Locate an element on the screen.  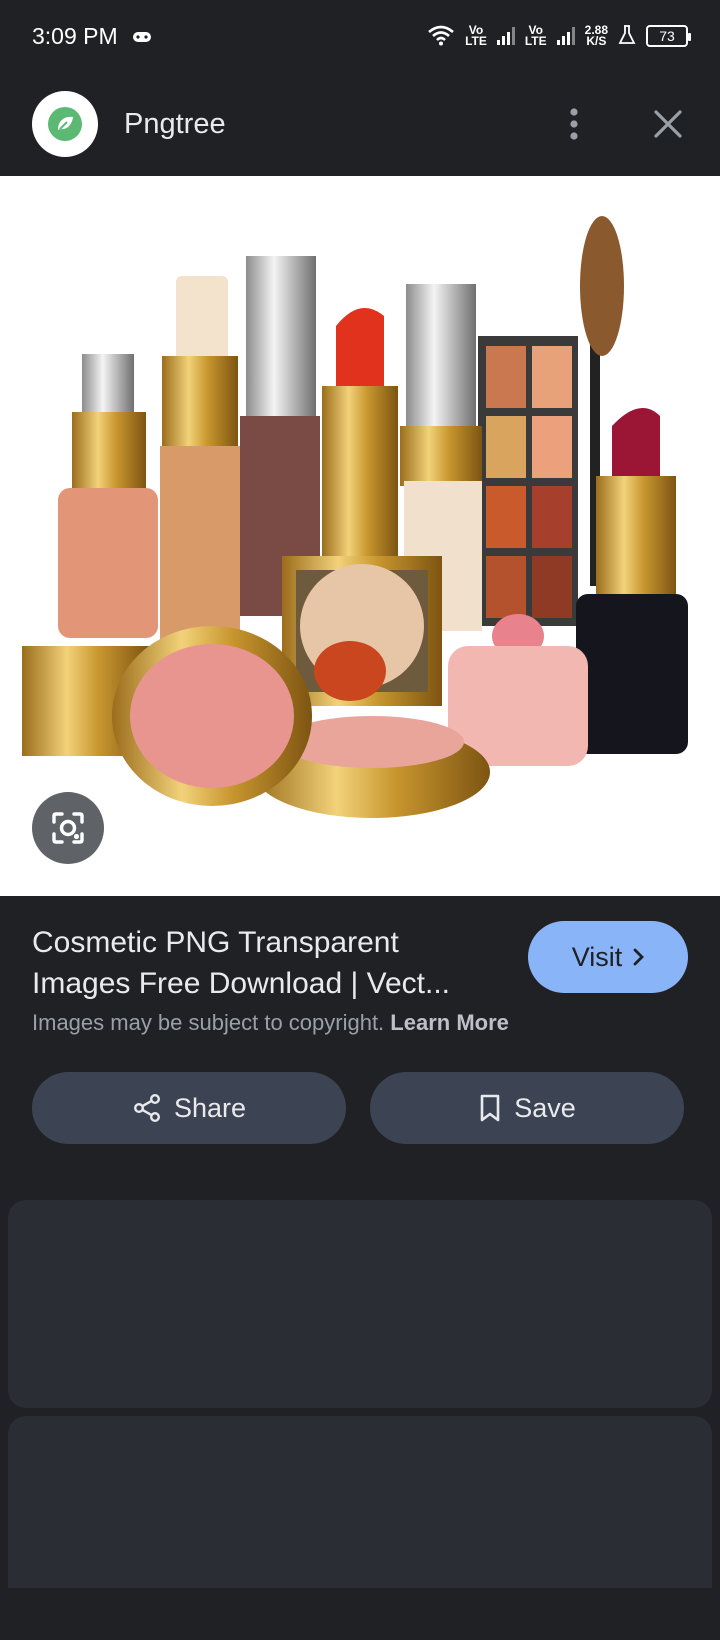
bottom-strip is located at coordinates (360, 1614).